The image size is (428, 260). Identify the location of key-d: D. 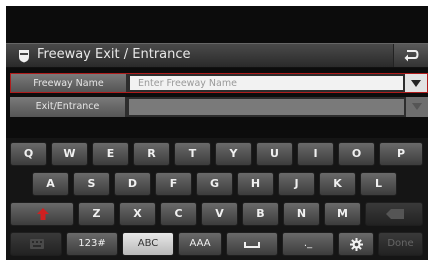
(132, 184).